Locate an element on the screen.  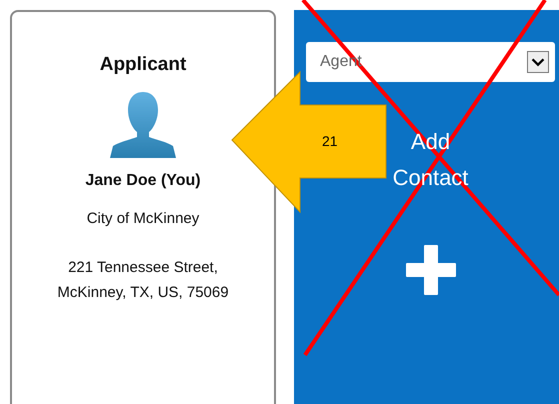
caret-icon is located at coordinates (538, 62).